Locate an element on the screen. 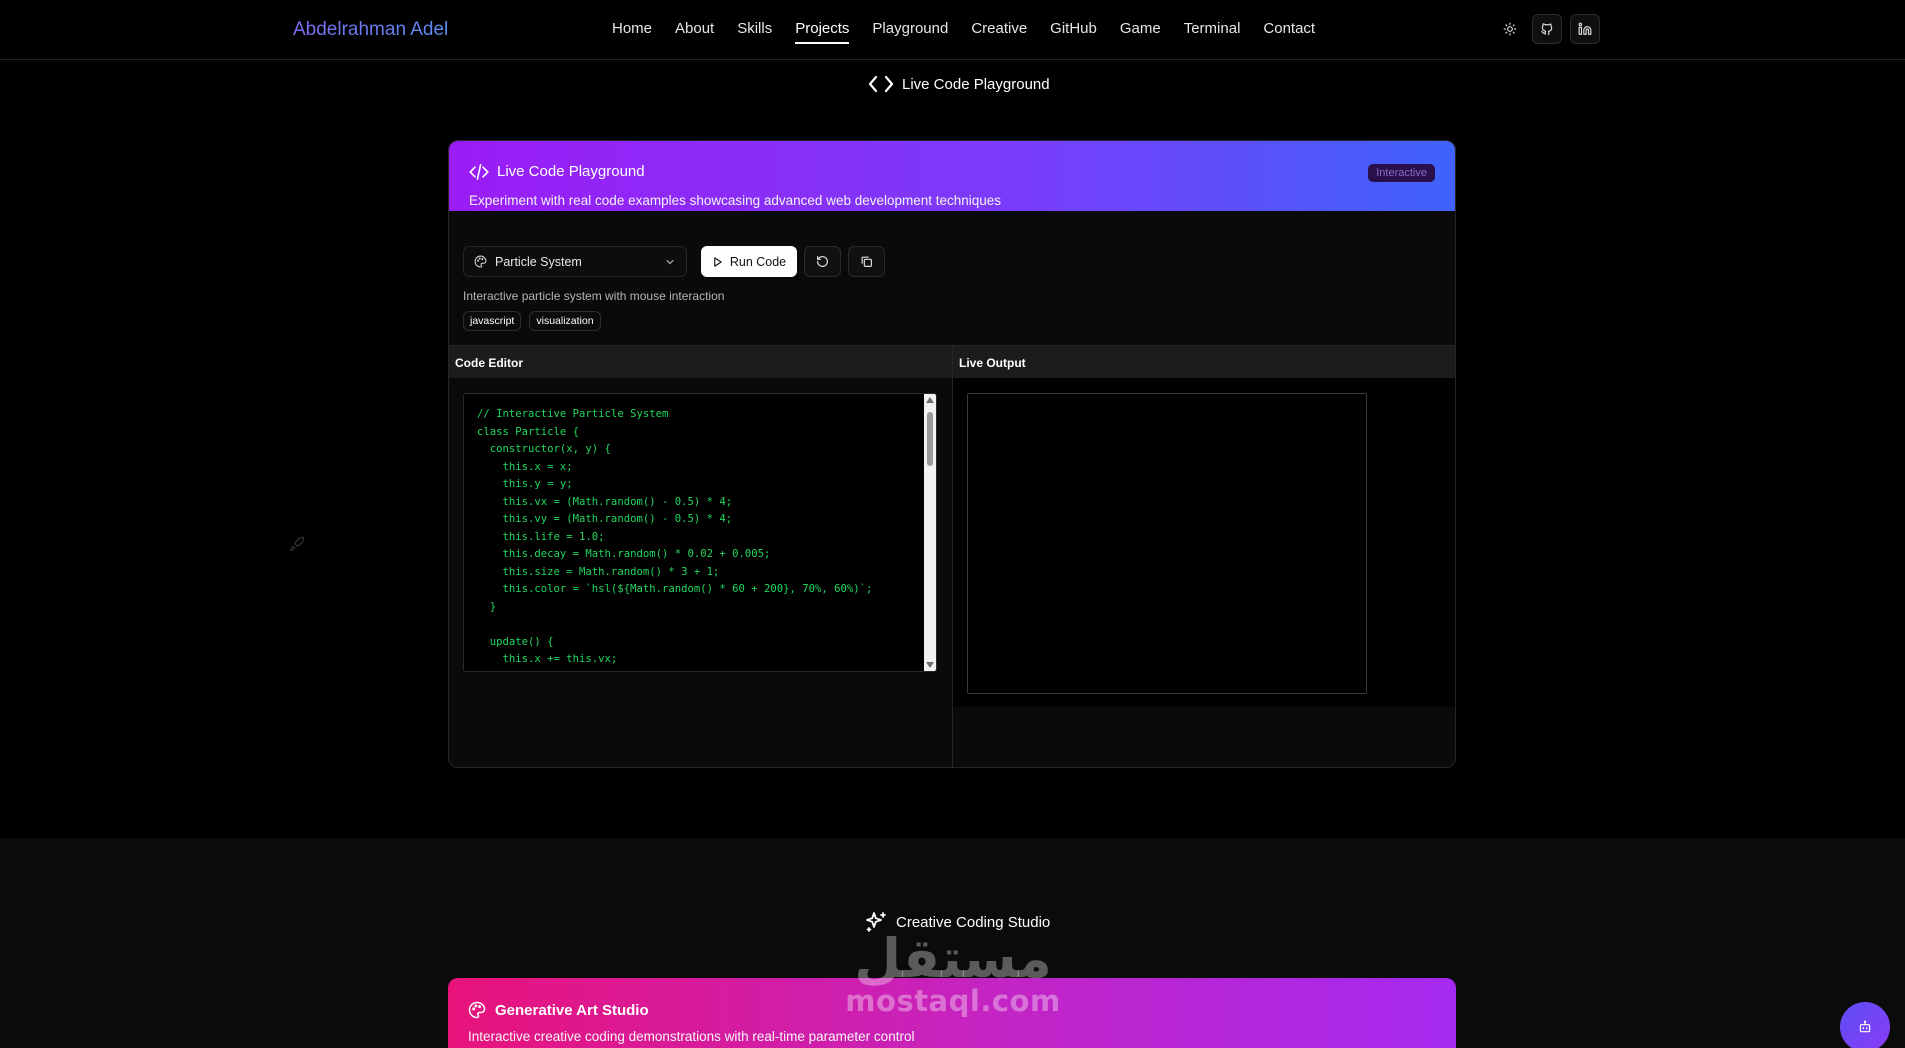 Image resolution: width=1905 pixels, height=1048 pixels. live-output-title: Live Output is located at coordinates (992, 363).